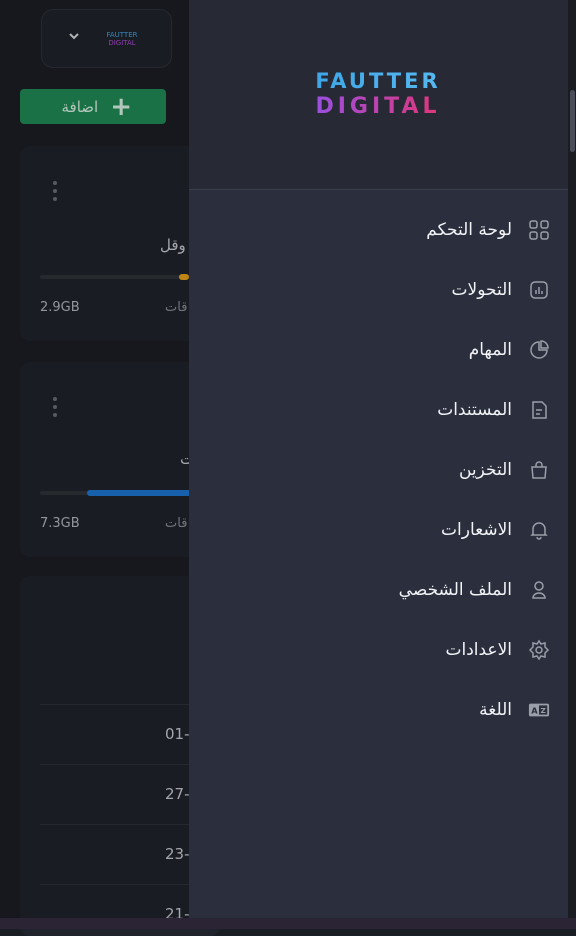 The width and height of the screenshot is (576, 936). What do you see at coordinates (539, 350) in the screenshot?
I see `pie-chart-icon` at bounding box center [539, 350].